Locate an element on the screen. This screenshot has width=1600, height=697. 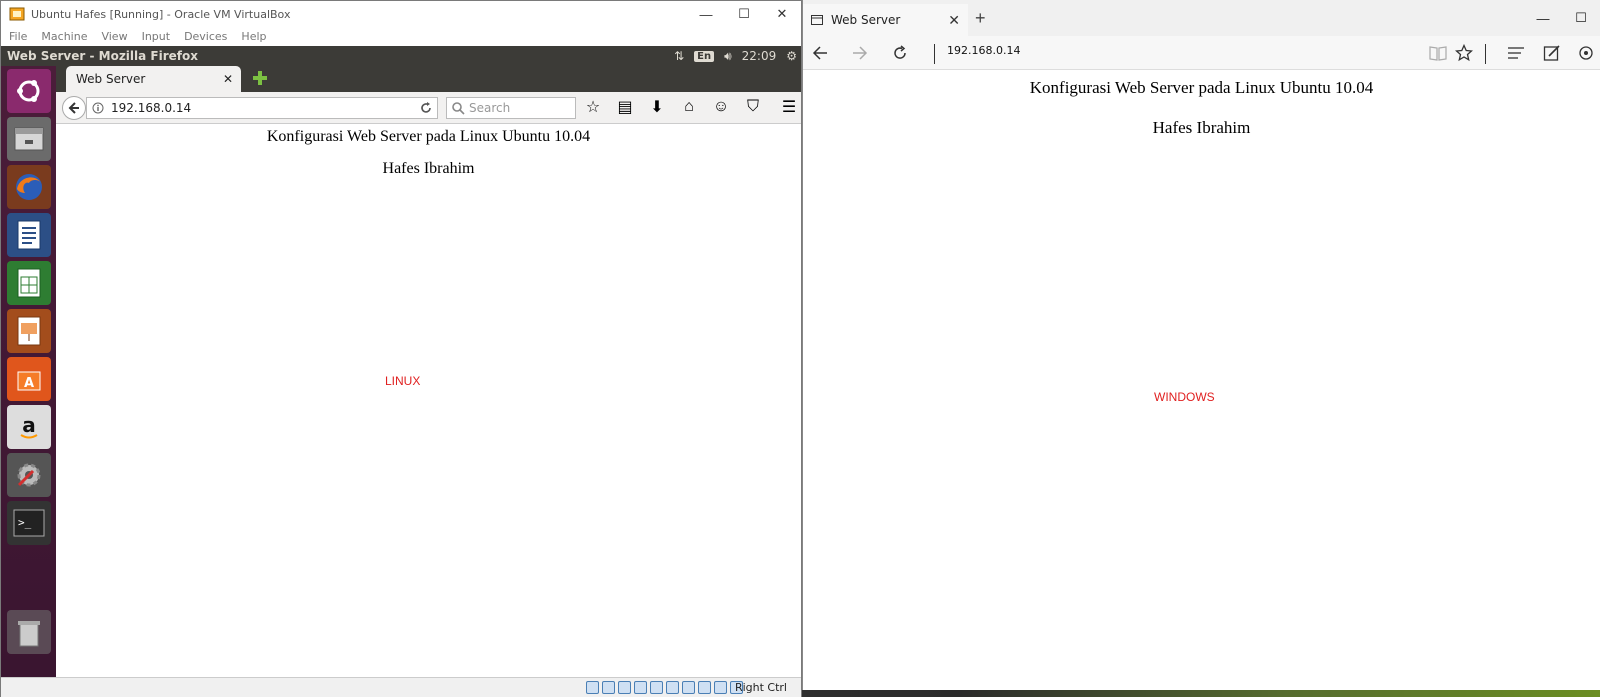
network-transfer-icon: ⇅ is located at coordinates (679, 56).